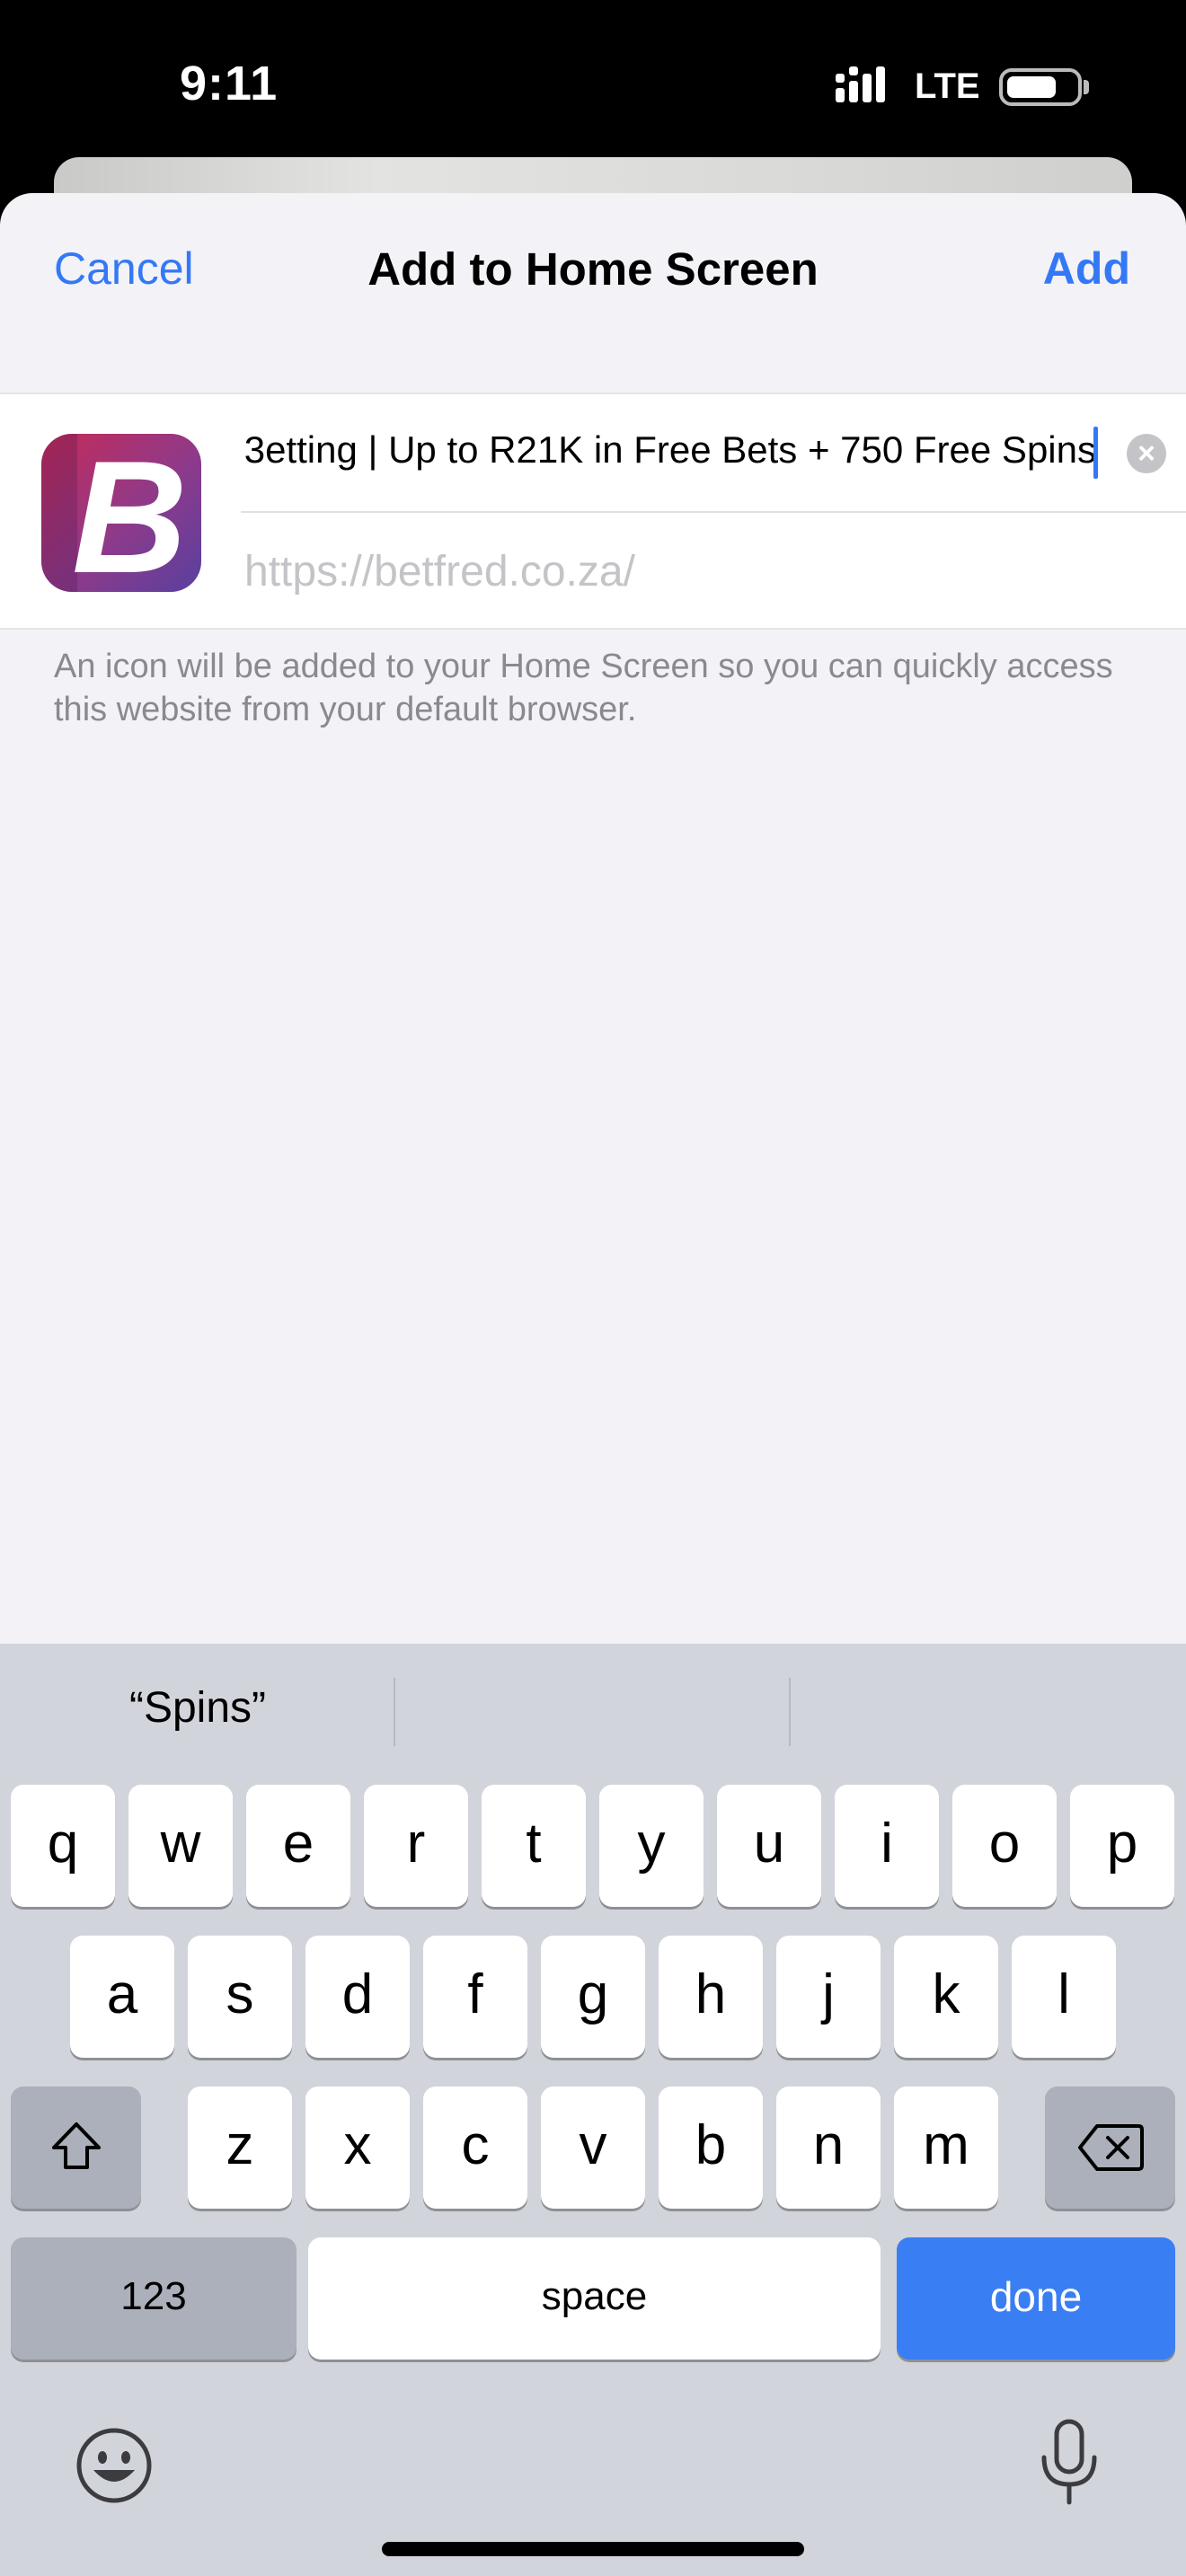 The height and width of the screenshot is (2576, 1186). I want to click on text-caret, so click(1095, 453).